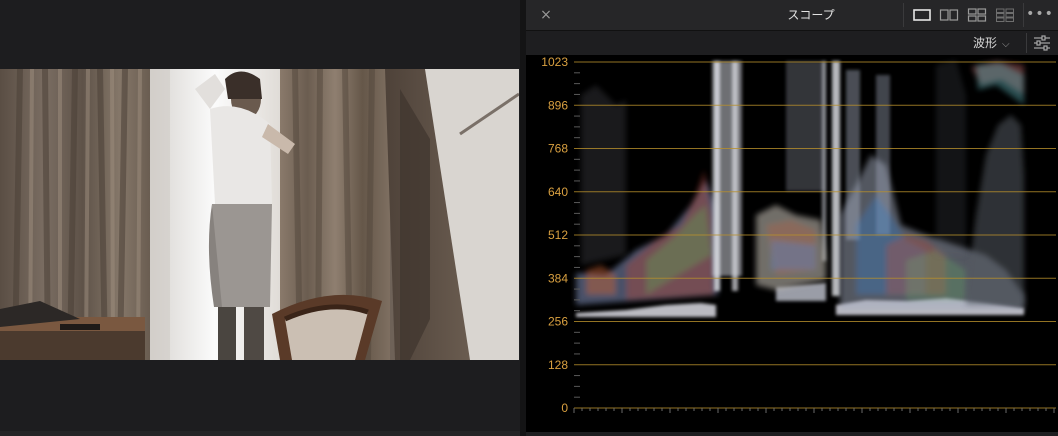  What do you see at coordinates (1040, 15) in the screenshot?
I see `more-icon: •••` at bounding box center [1040, 15].